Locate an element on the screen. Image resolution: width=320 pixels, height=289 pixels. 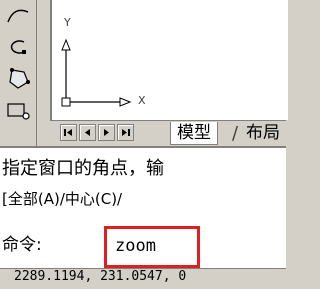
layout-tab-bar: 模型 / 布局 is located at coordinates (168, 132).